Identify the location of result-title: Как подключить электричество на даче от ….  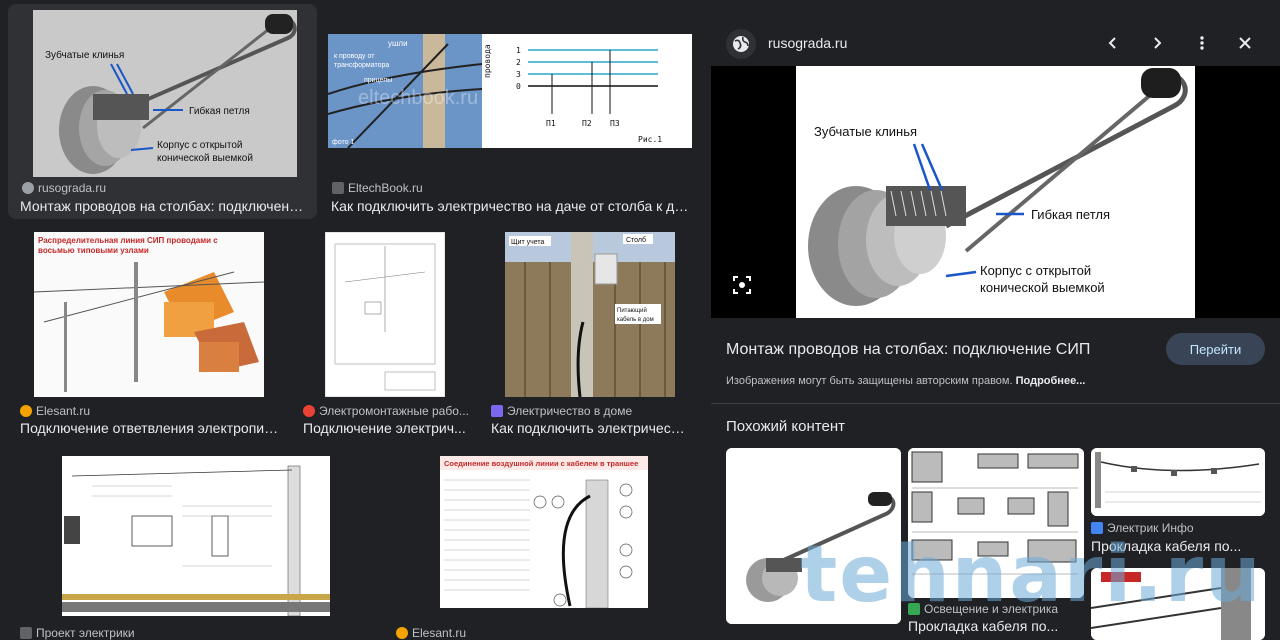
(513, 206).